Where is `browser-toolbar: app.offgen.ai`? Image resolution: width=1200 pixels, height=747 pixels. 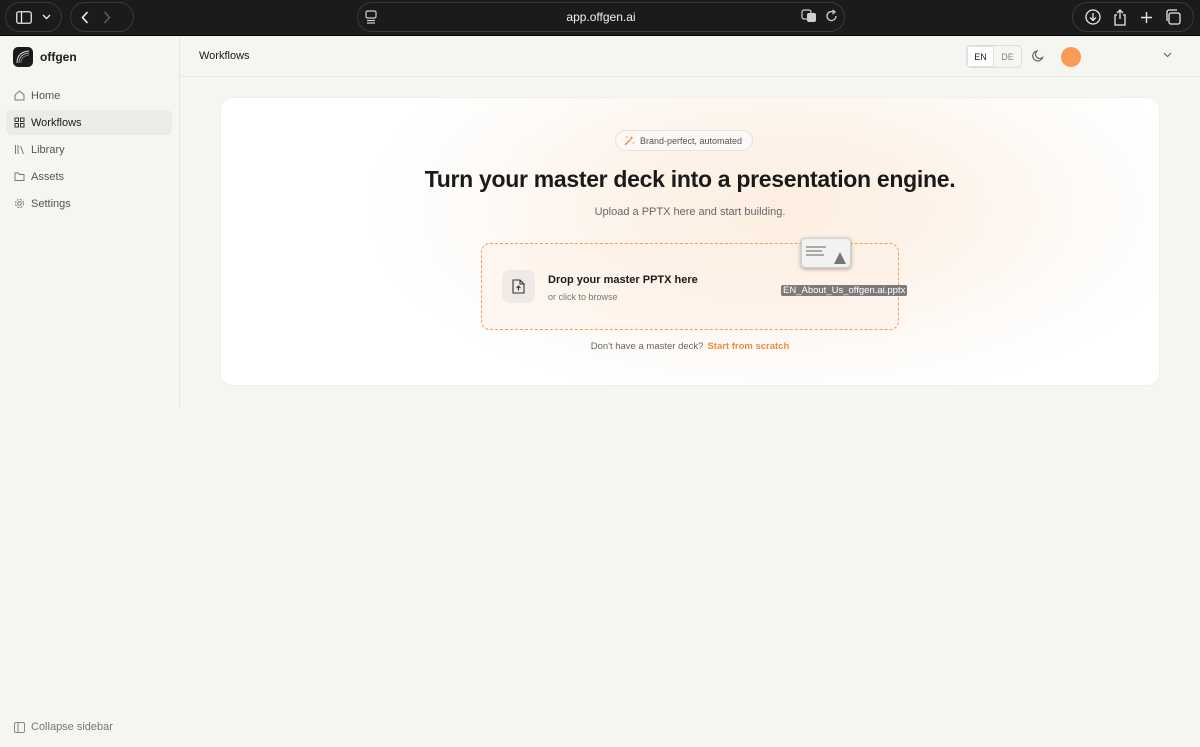
browser-toolbar: app.offgen.ai is located at coordinates (600, 18).